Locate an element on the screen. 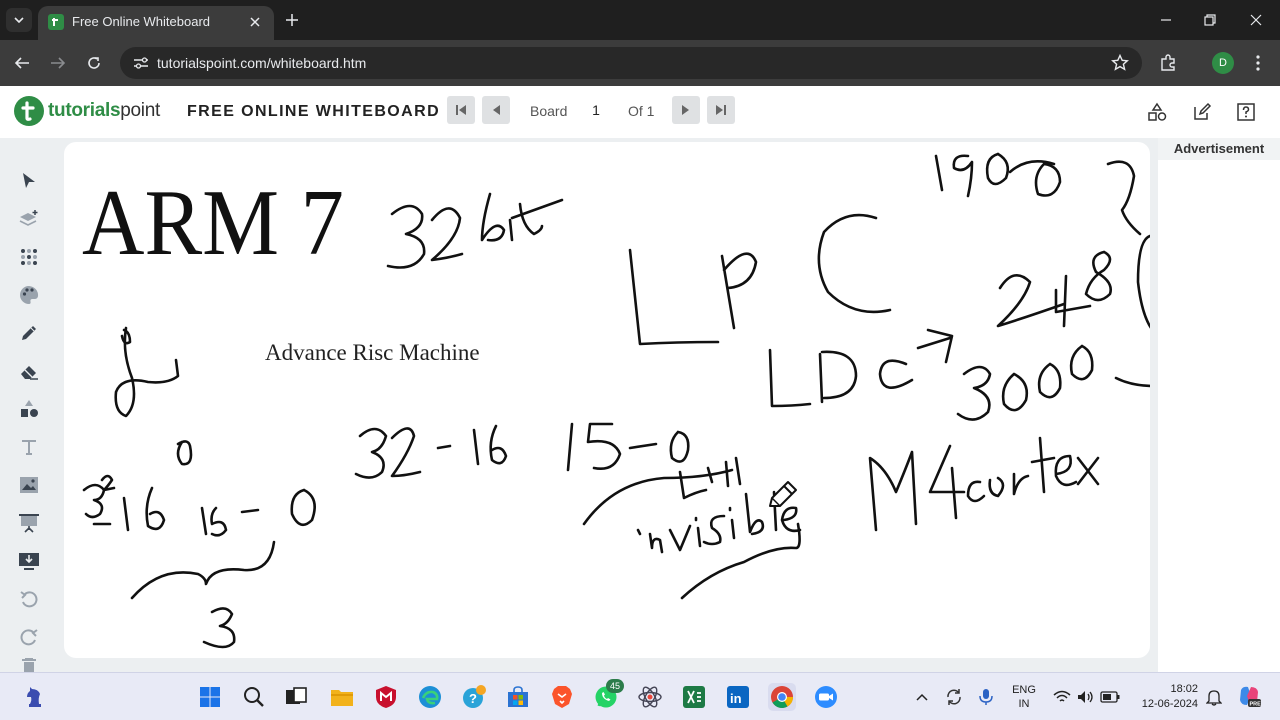  help-icon is located at coordinates (1246, 112).